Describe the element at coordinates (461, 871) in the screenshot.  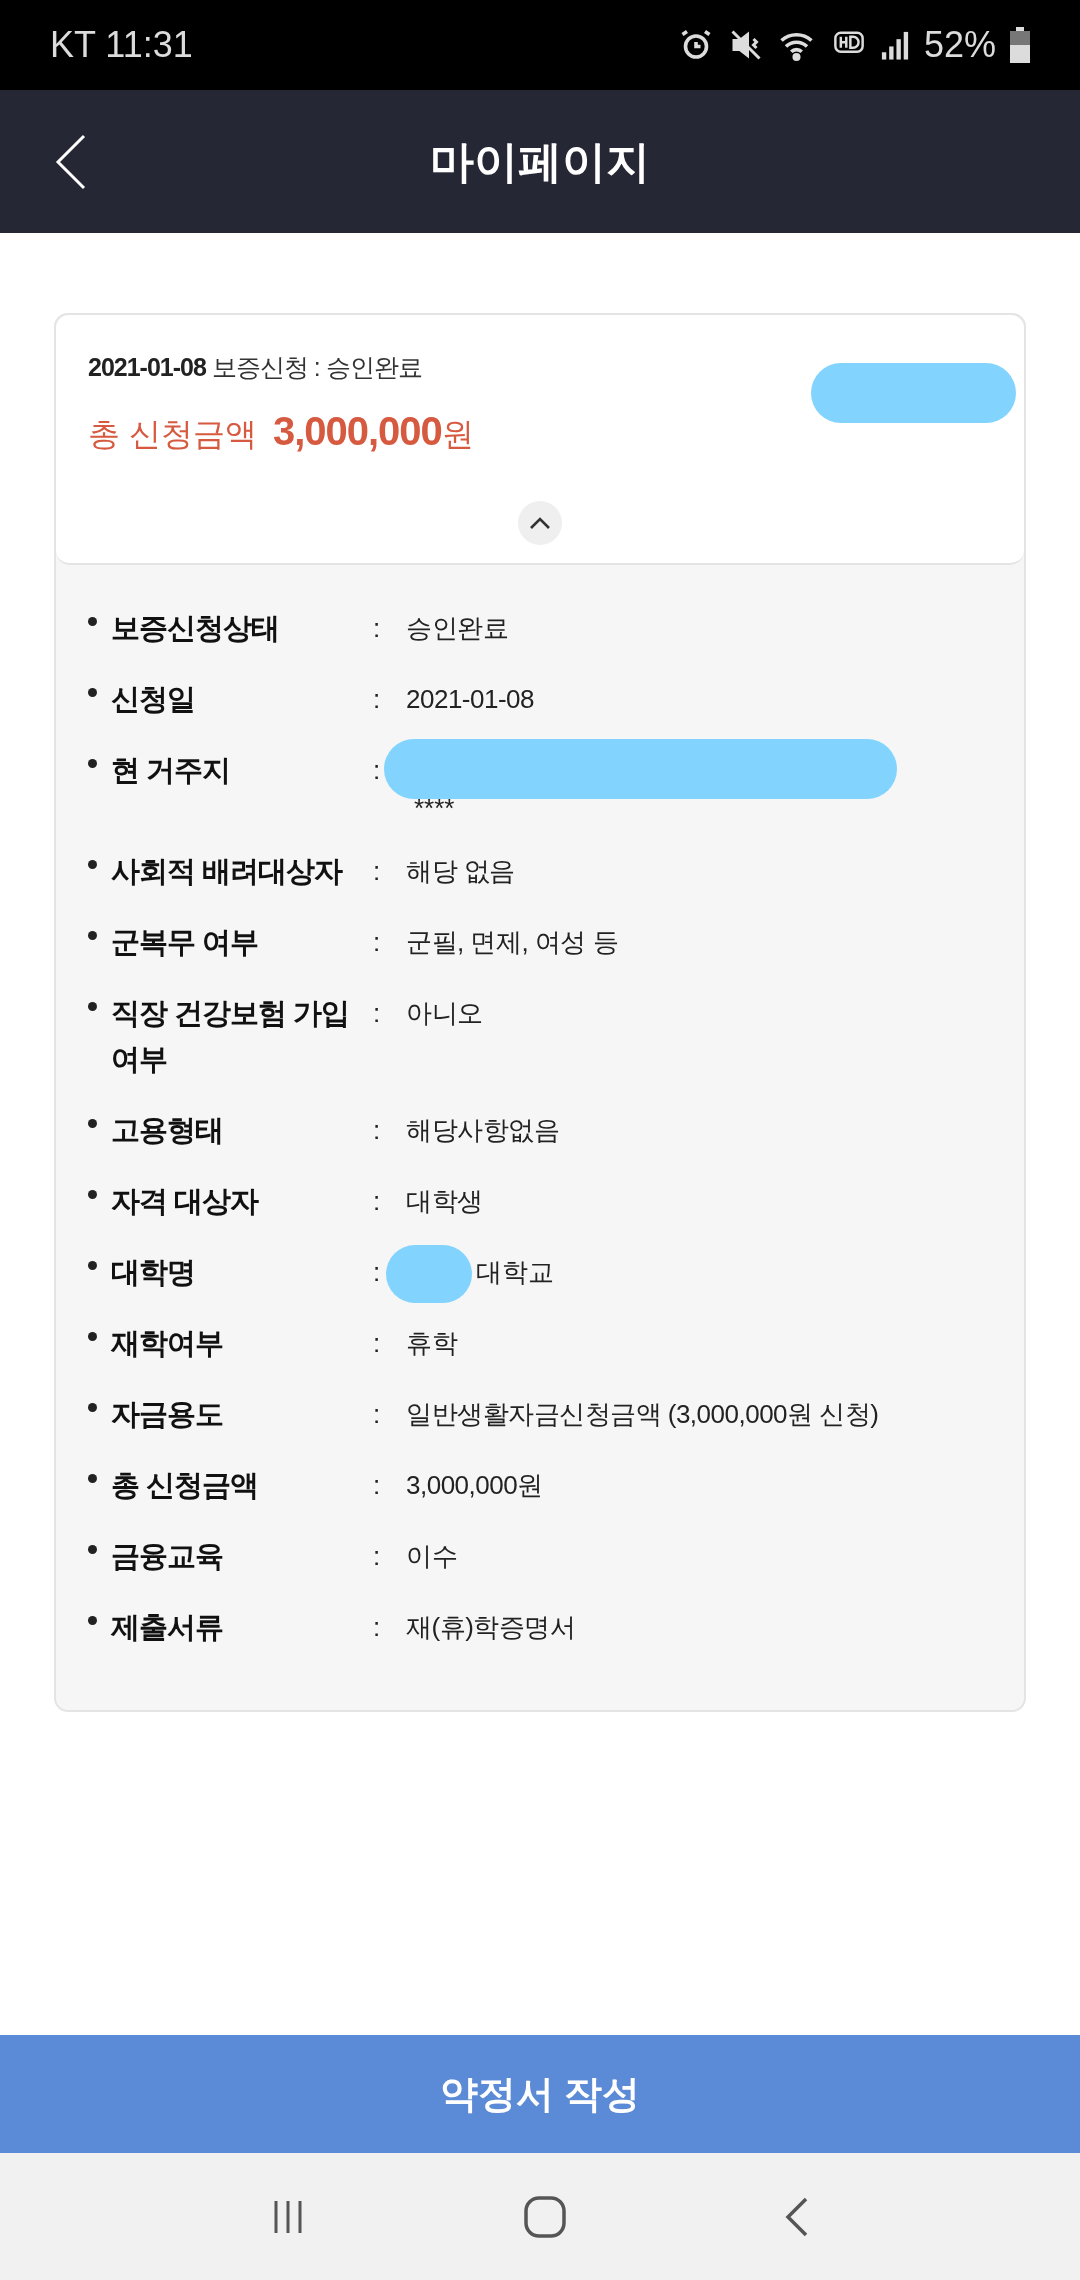
I see `detail-value: 해당 없음` at that location.